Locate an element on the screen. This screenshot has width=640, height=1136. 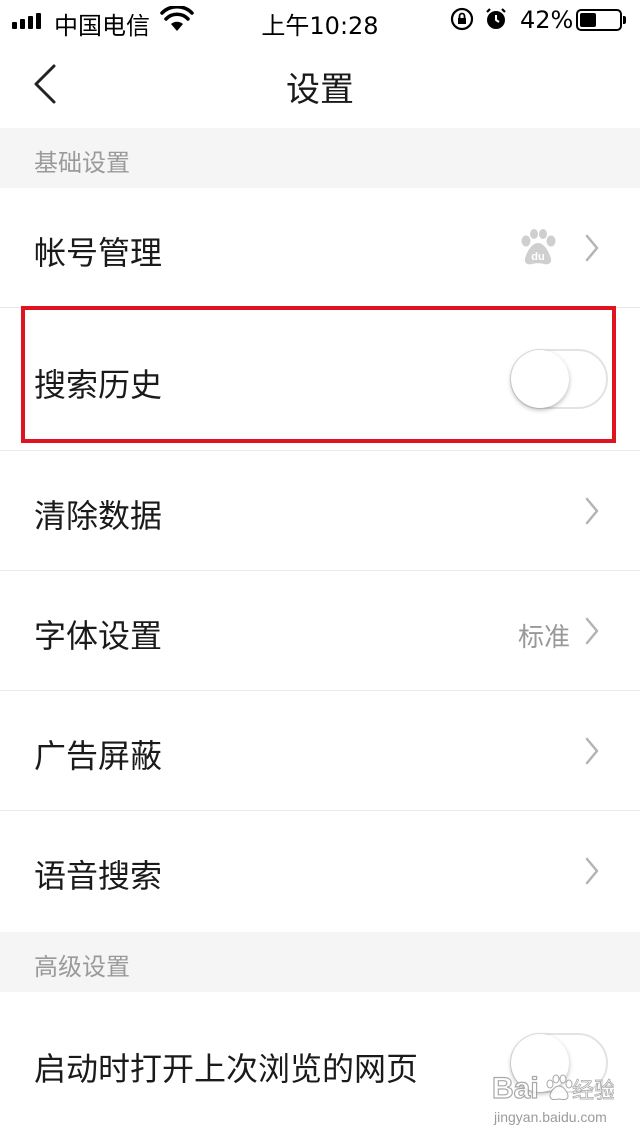
font-size-value: 标准 is located at coordinates (543, 638).